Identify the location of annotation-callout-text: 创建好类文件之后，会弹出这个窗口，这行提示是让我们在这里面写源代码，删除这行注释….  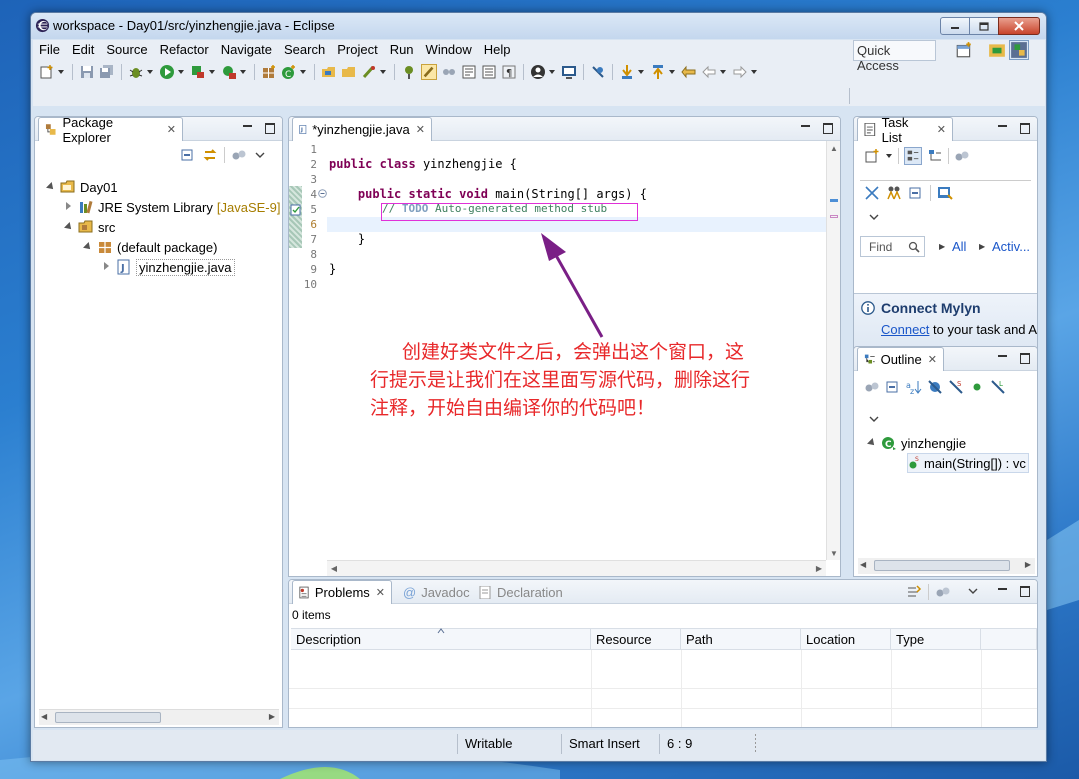
(560, 380).